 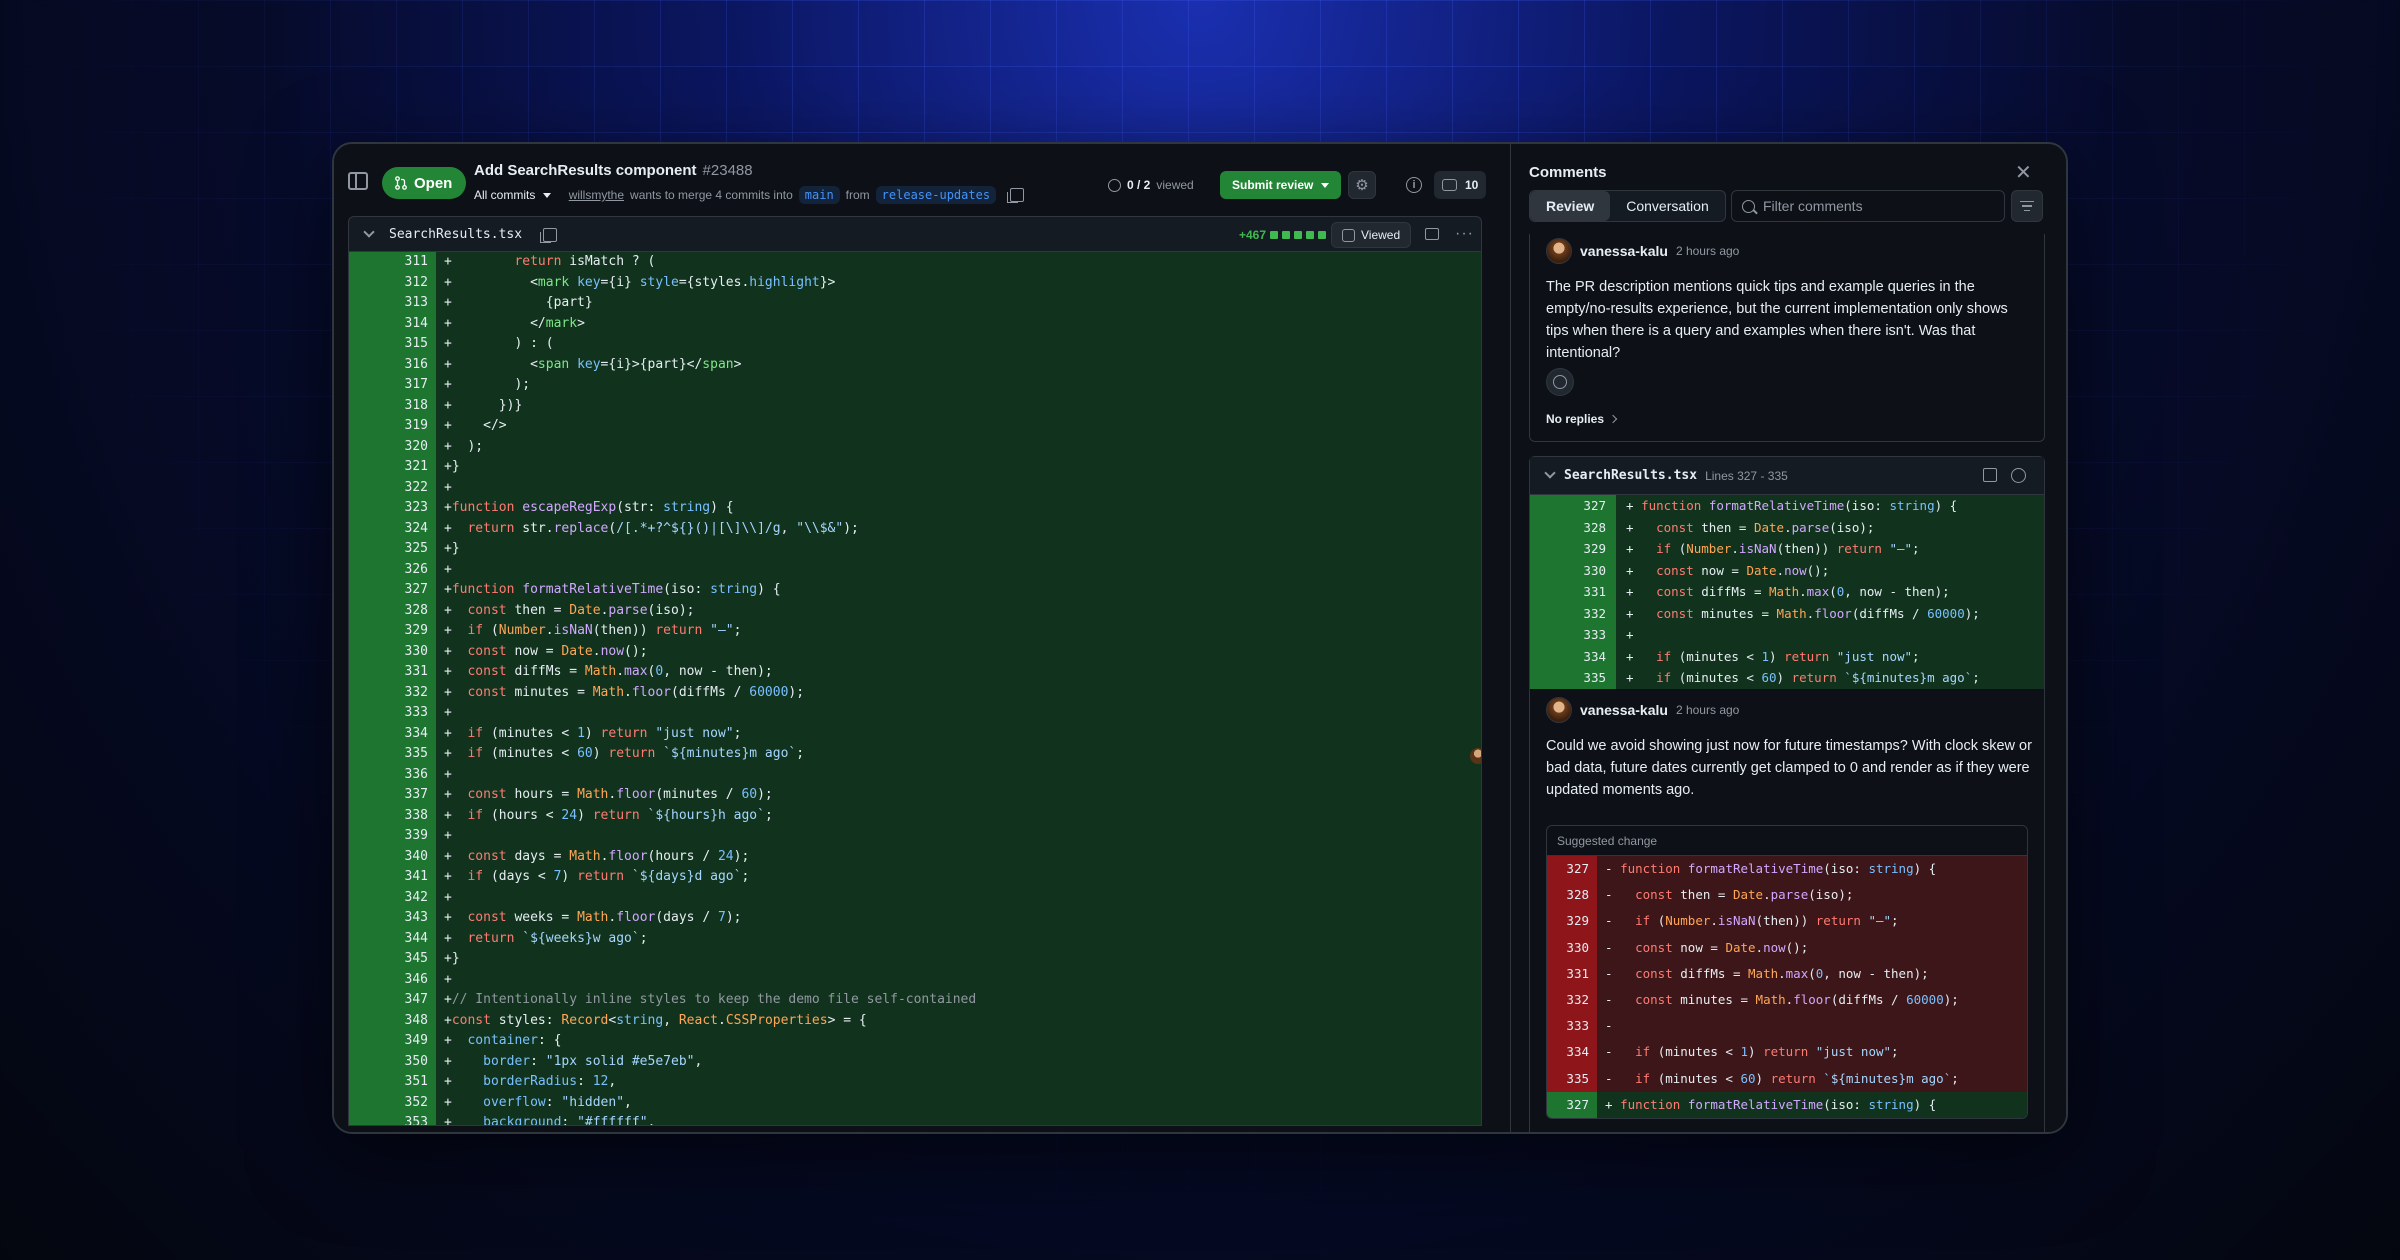 What do you see at coordinates (915, 405) in the screenshot?
I see `diff-line: 318 + })}` at bounding box center [915, 405].